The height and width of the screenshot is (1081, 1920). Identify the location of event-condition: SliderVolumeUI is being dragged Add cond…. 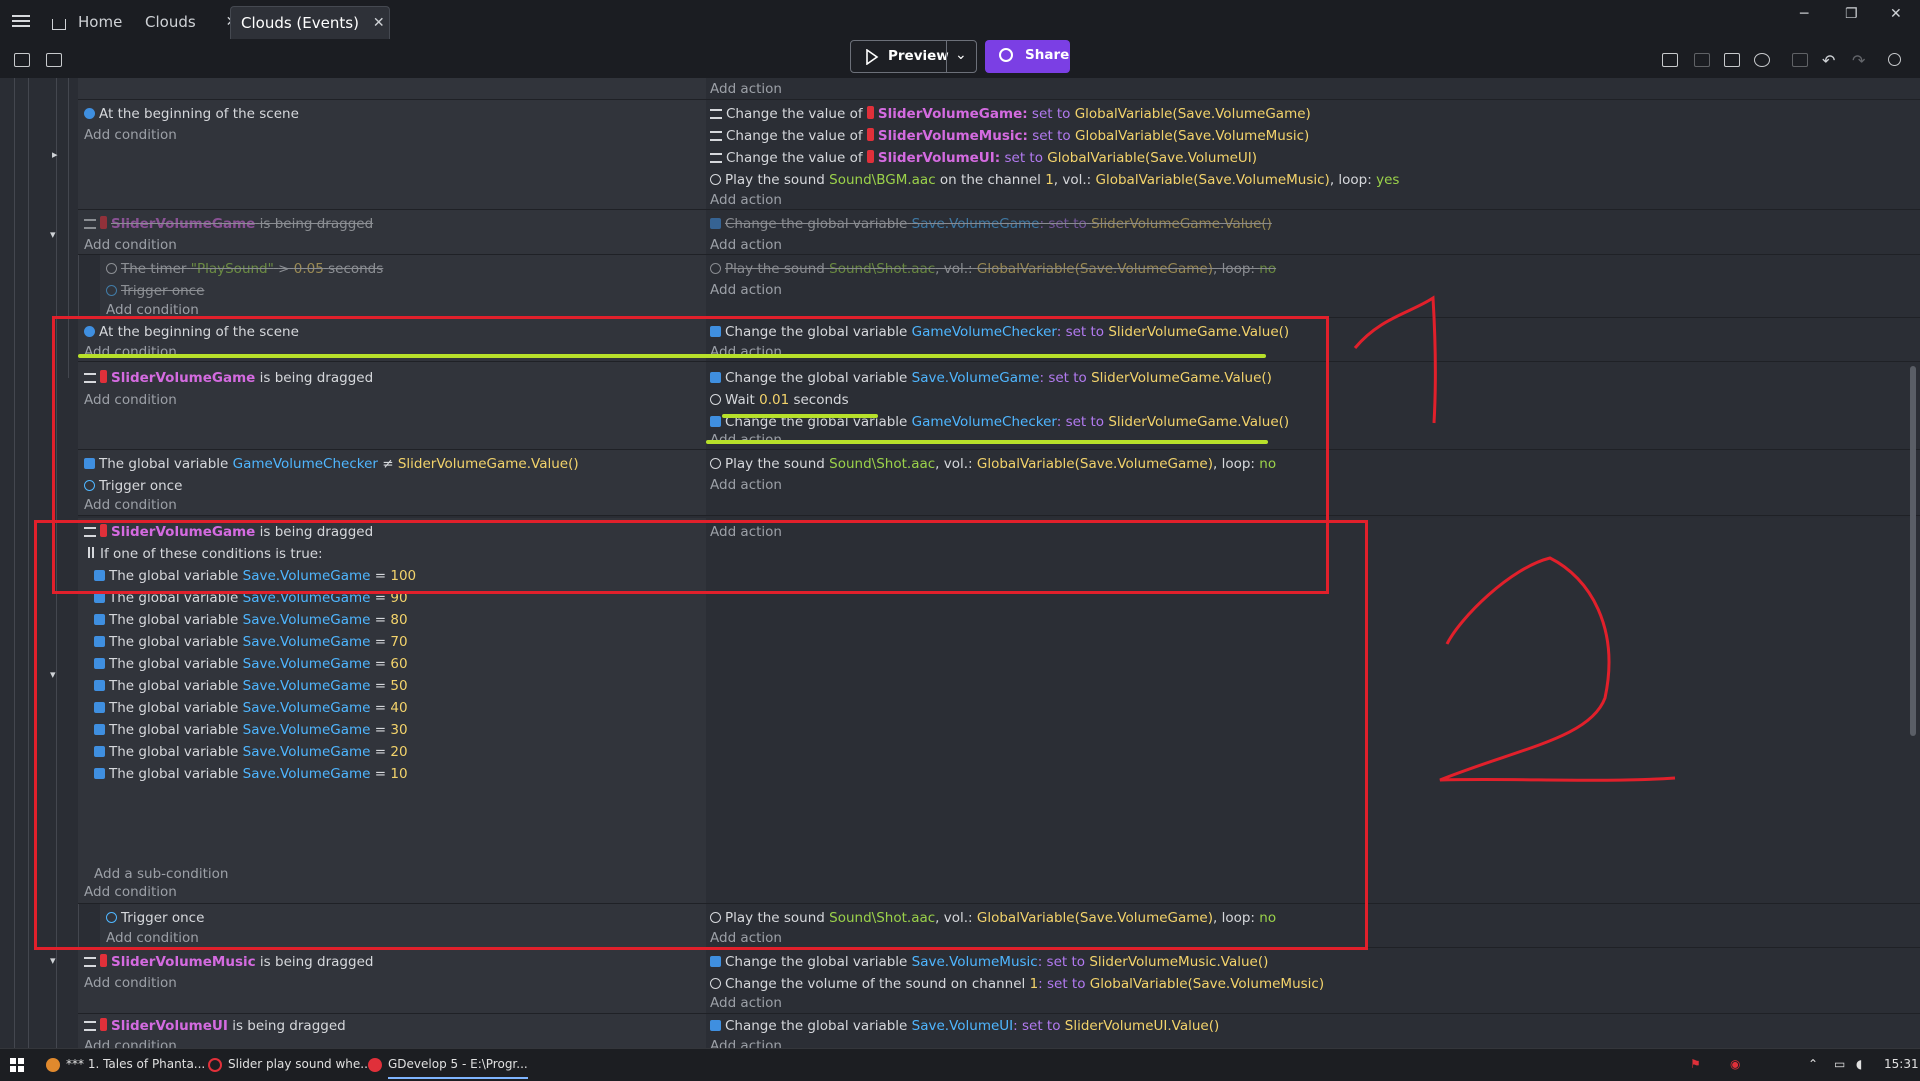
(392, 1031).